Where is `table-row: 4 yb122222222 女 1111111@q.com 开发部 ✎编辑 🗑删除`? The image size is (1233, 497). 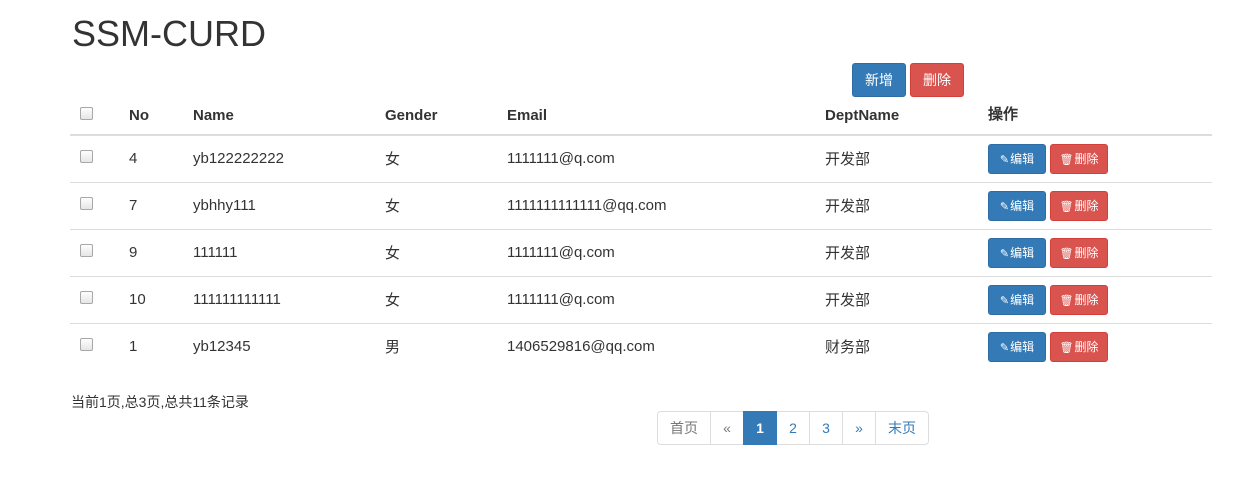
table-row: 4 yb122222222 女 1111111@q.com 开发部 ✎编辑 🗑删除 is located at coordinates (641, 159).